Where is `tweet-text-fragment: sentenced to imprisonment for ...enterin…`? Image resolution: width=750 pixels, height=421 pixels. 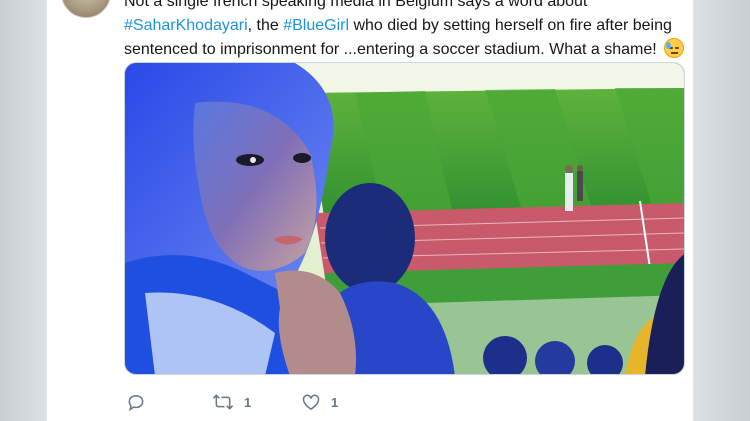
tweet-text-fragment: sentenced to imprisonment for ...enterin… is located at coordinates (390, 49).